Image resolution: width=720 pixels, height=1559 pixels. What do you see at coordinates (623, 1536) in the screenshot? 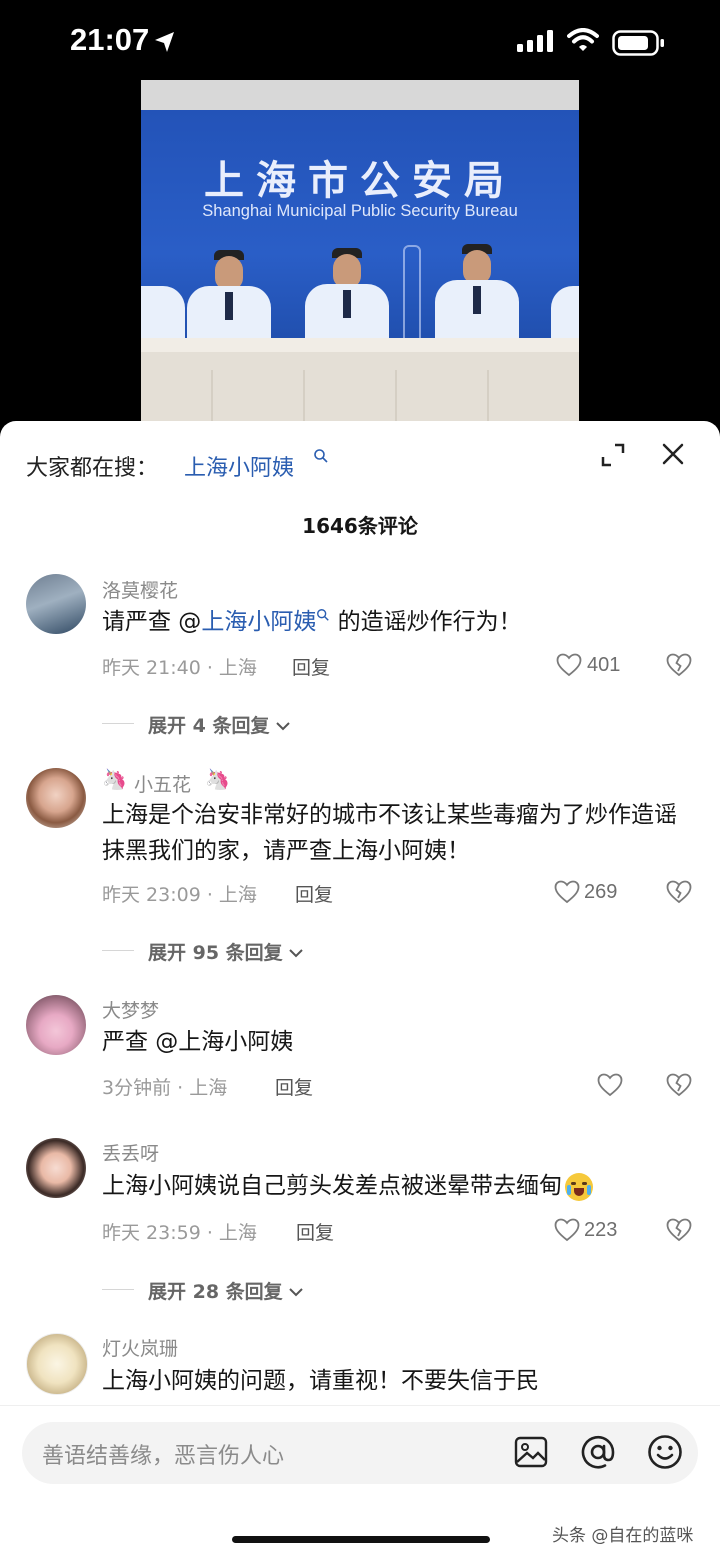
I see `watermark: 头条 @自在的蓝咪` at bounding box center [623, 1536].